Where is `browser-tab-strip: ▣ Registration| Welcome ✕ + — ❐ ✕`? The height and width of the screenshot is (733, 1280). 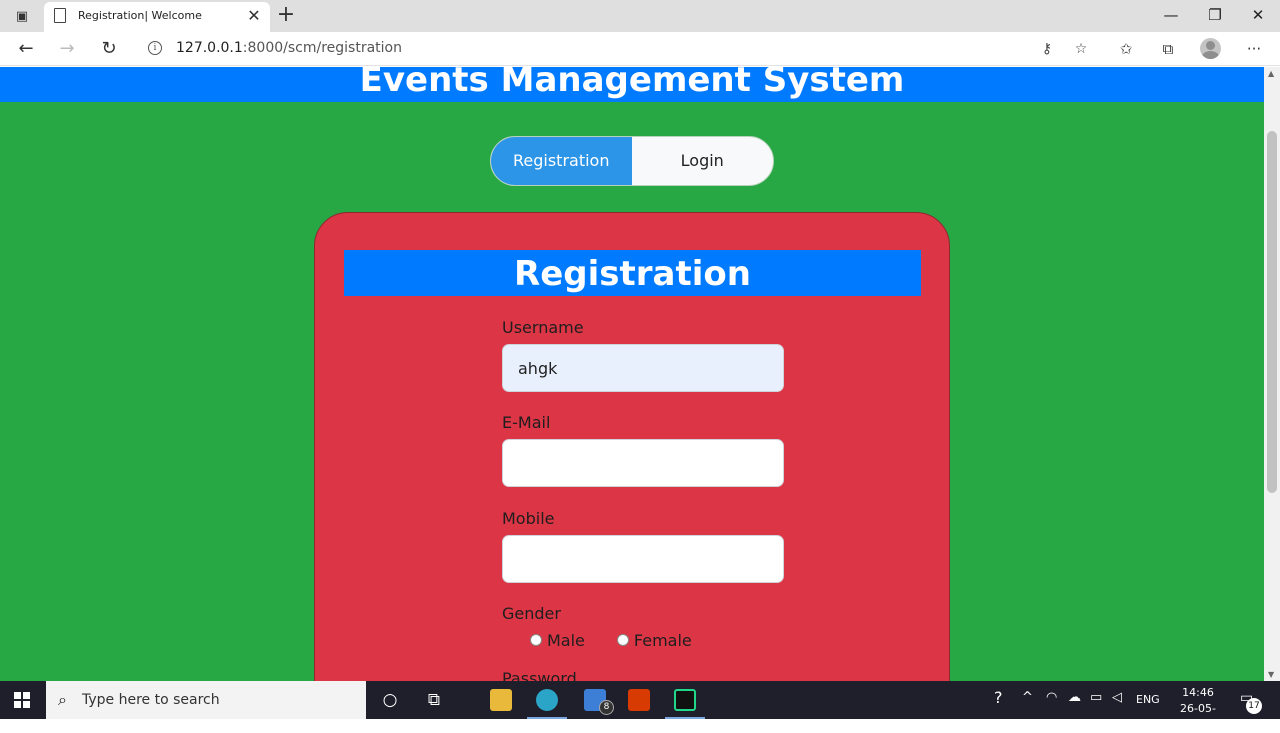
browser-tab-strip: ▣ Registration| Welcome ✕ + — ❐ ✕ is located at coordinates (640, 16).